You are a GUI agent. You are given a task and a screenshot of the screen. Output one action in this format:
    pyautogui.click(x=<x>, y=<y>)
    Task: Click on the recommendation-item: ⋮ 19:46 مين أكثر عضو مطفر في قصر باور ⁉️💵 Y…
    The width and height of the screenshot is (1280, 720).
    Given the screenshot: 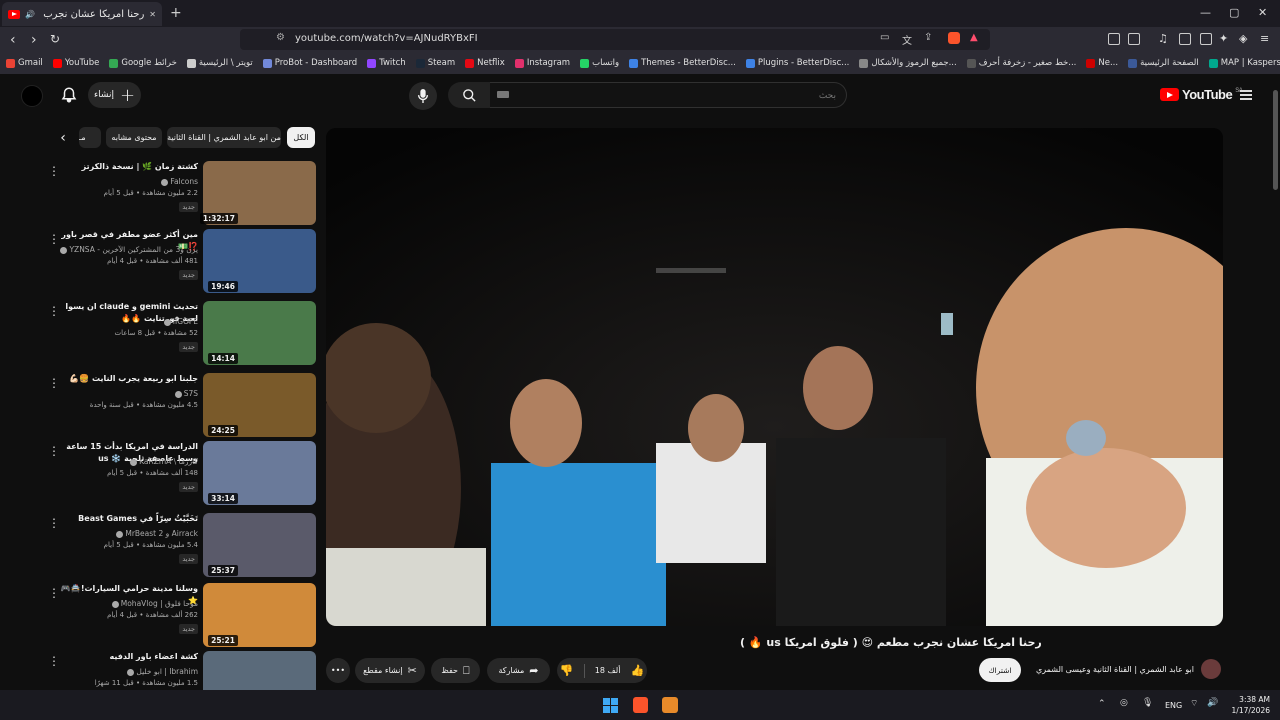 What is the action you would take?
    pyautogui.click(x=178, y=262)
    